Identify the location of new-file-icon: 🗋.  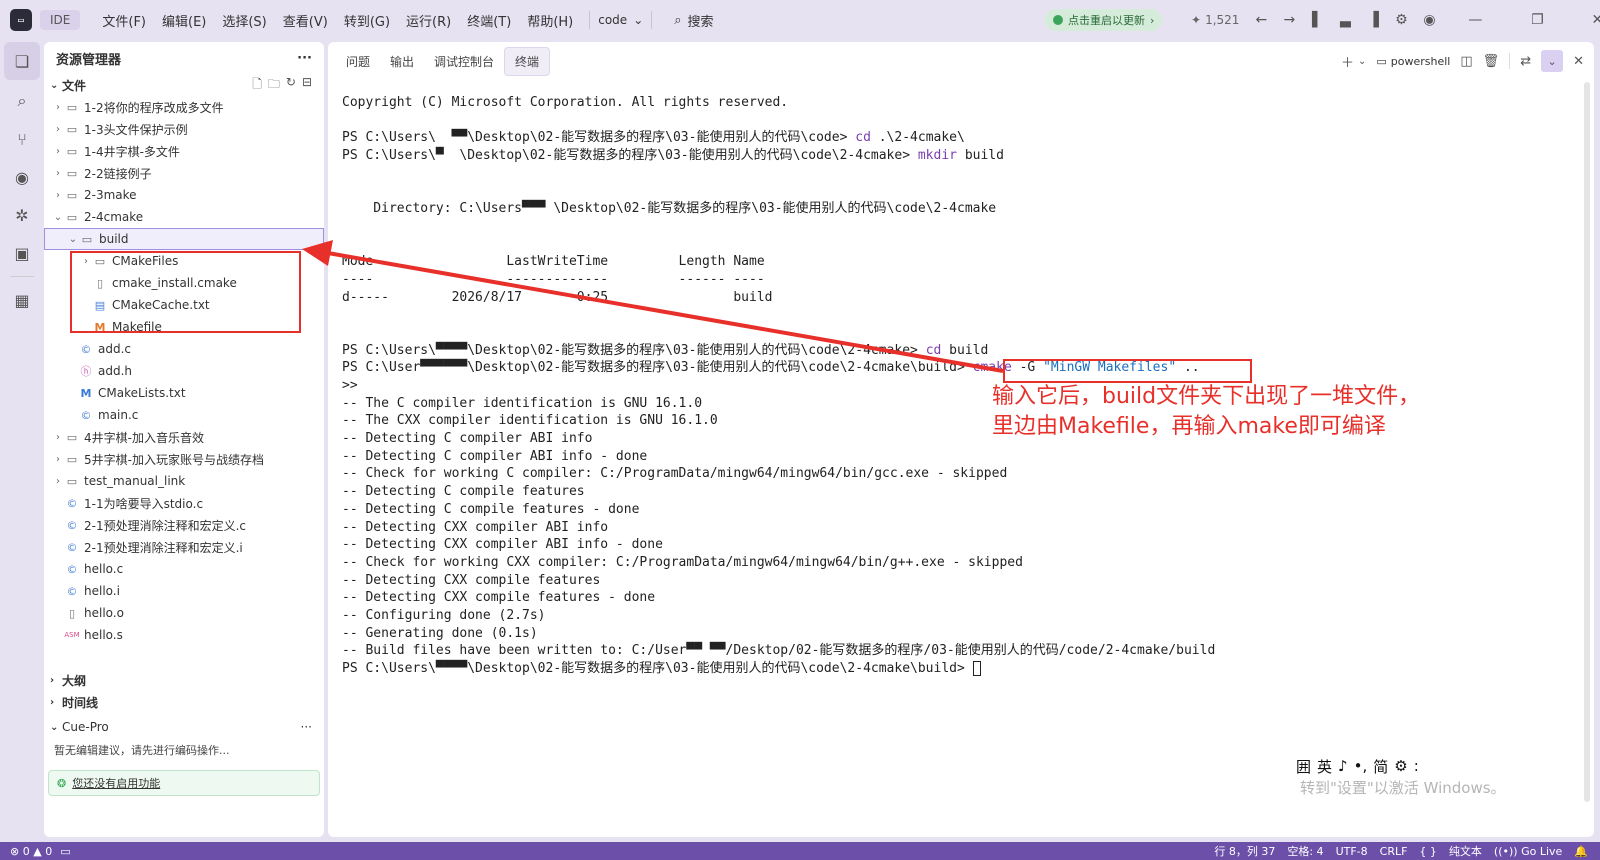
(257, 85).